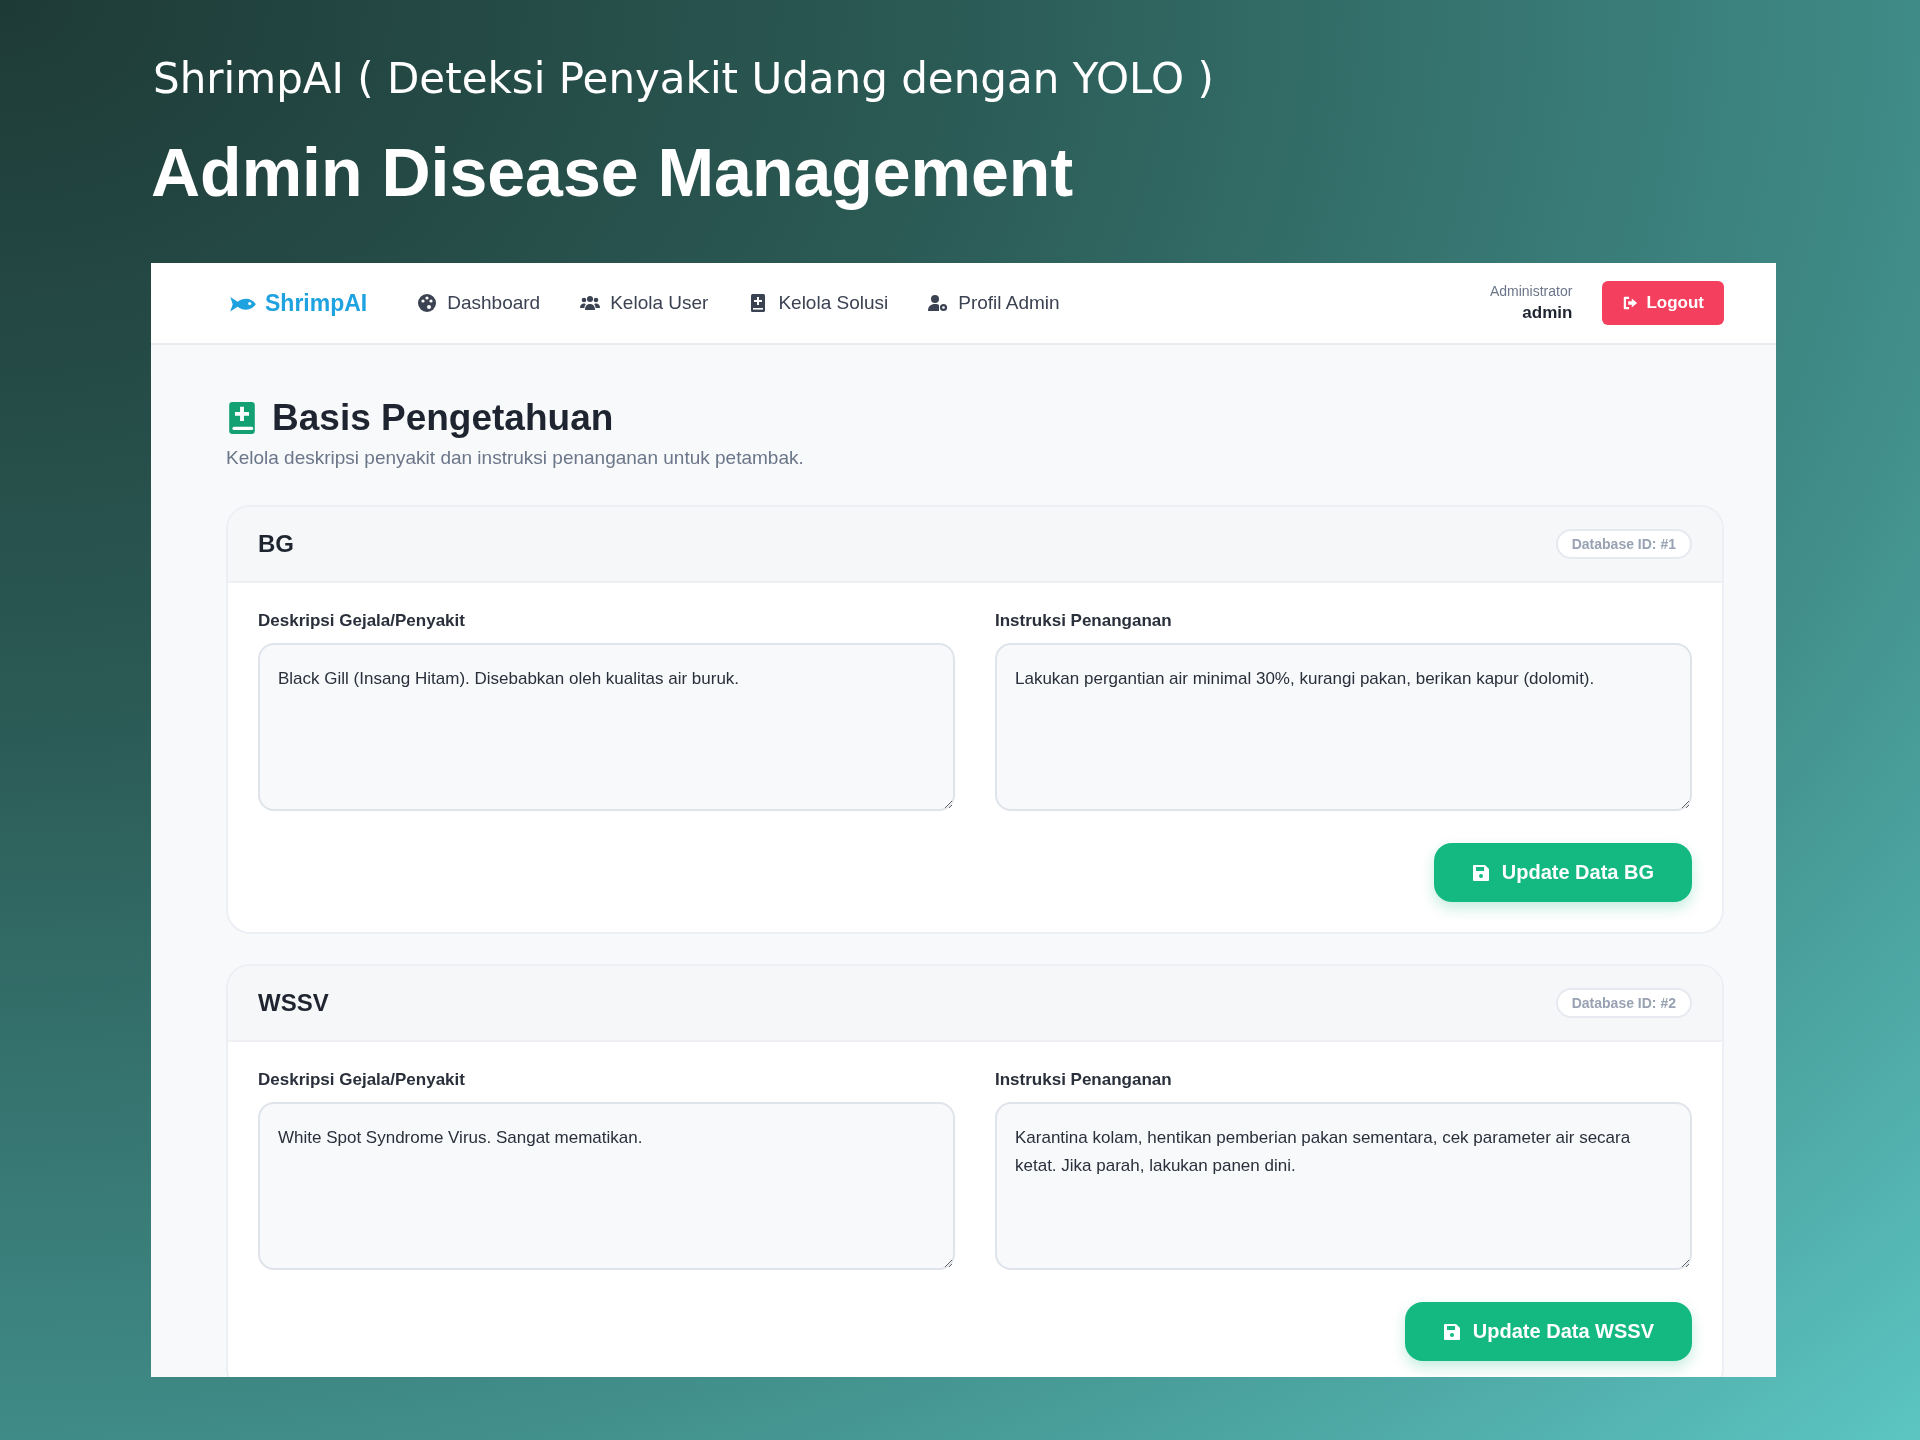 The image size is (1920, 1440). I want to click on nav-link: Kelola User, so click(644, 303).